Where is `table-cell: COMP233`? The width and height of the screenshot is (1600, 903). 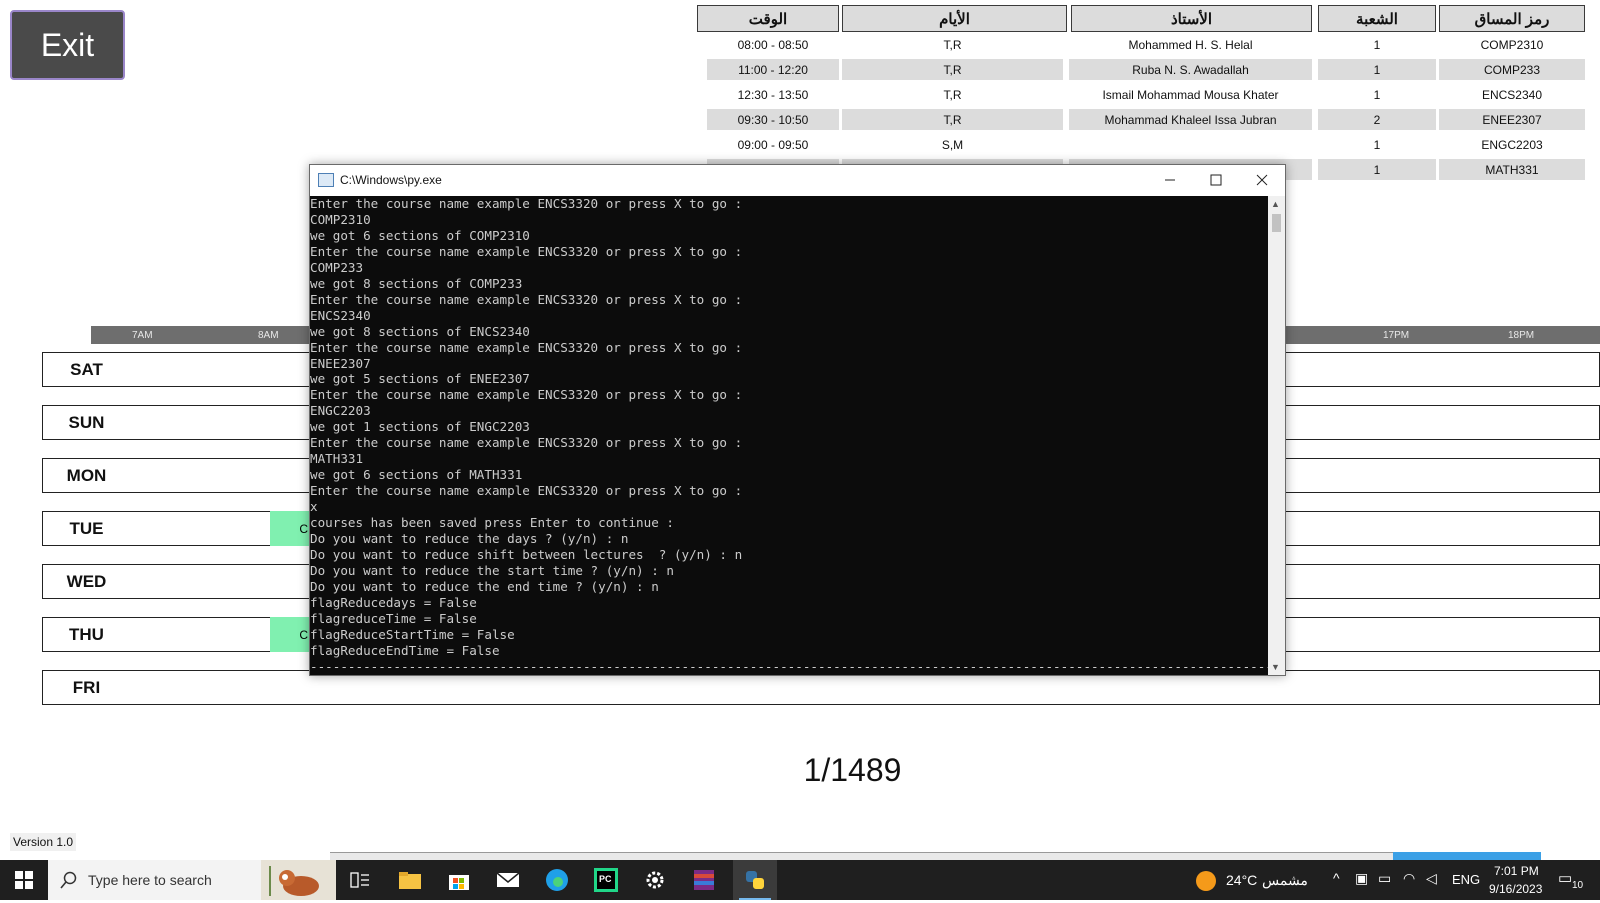
table-cell: COMP233 is located at coordinates (1512, 69).